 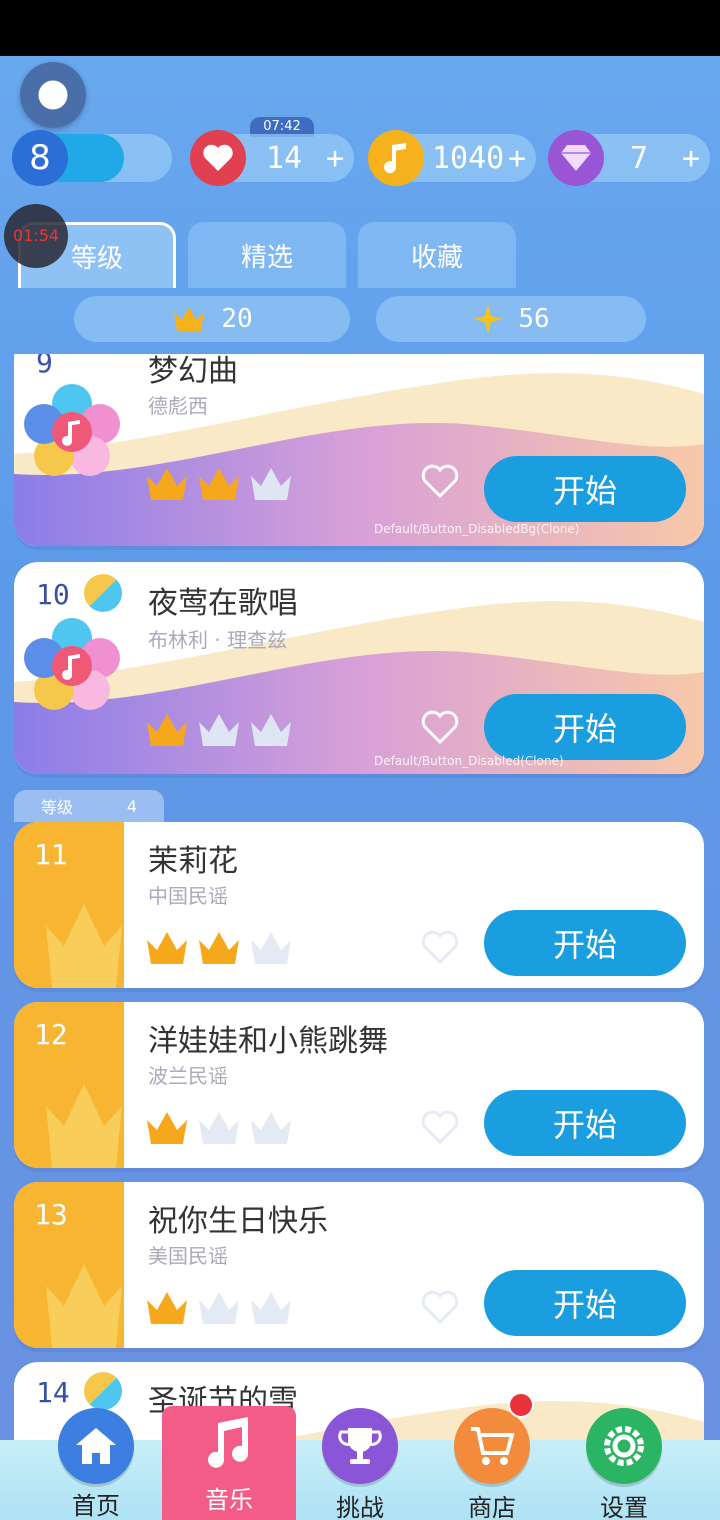 I want to click on trophy-icon, so click(x=360, y=1446).